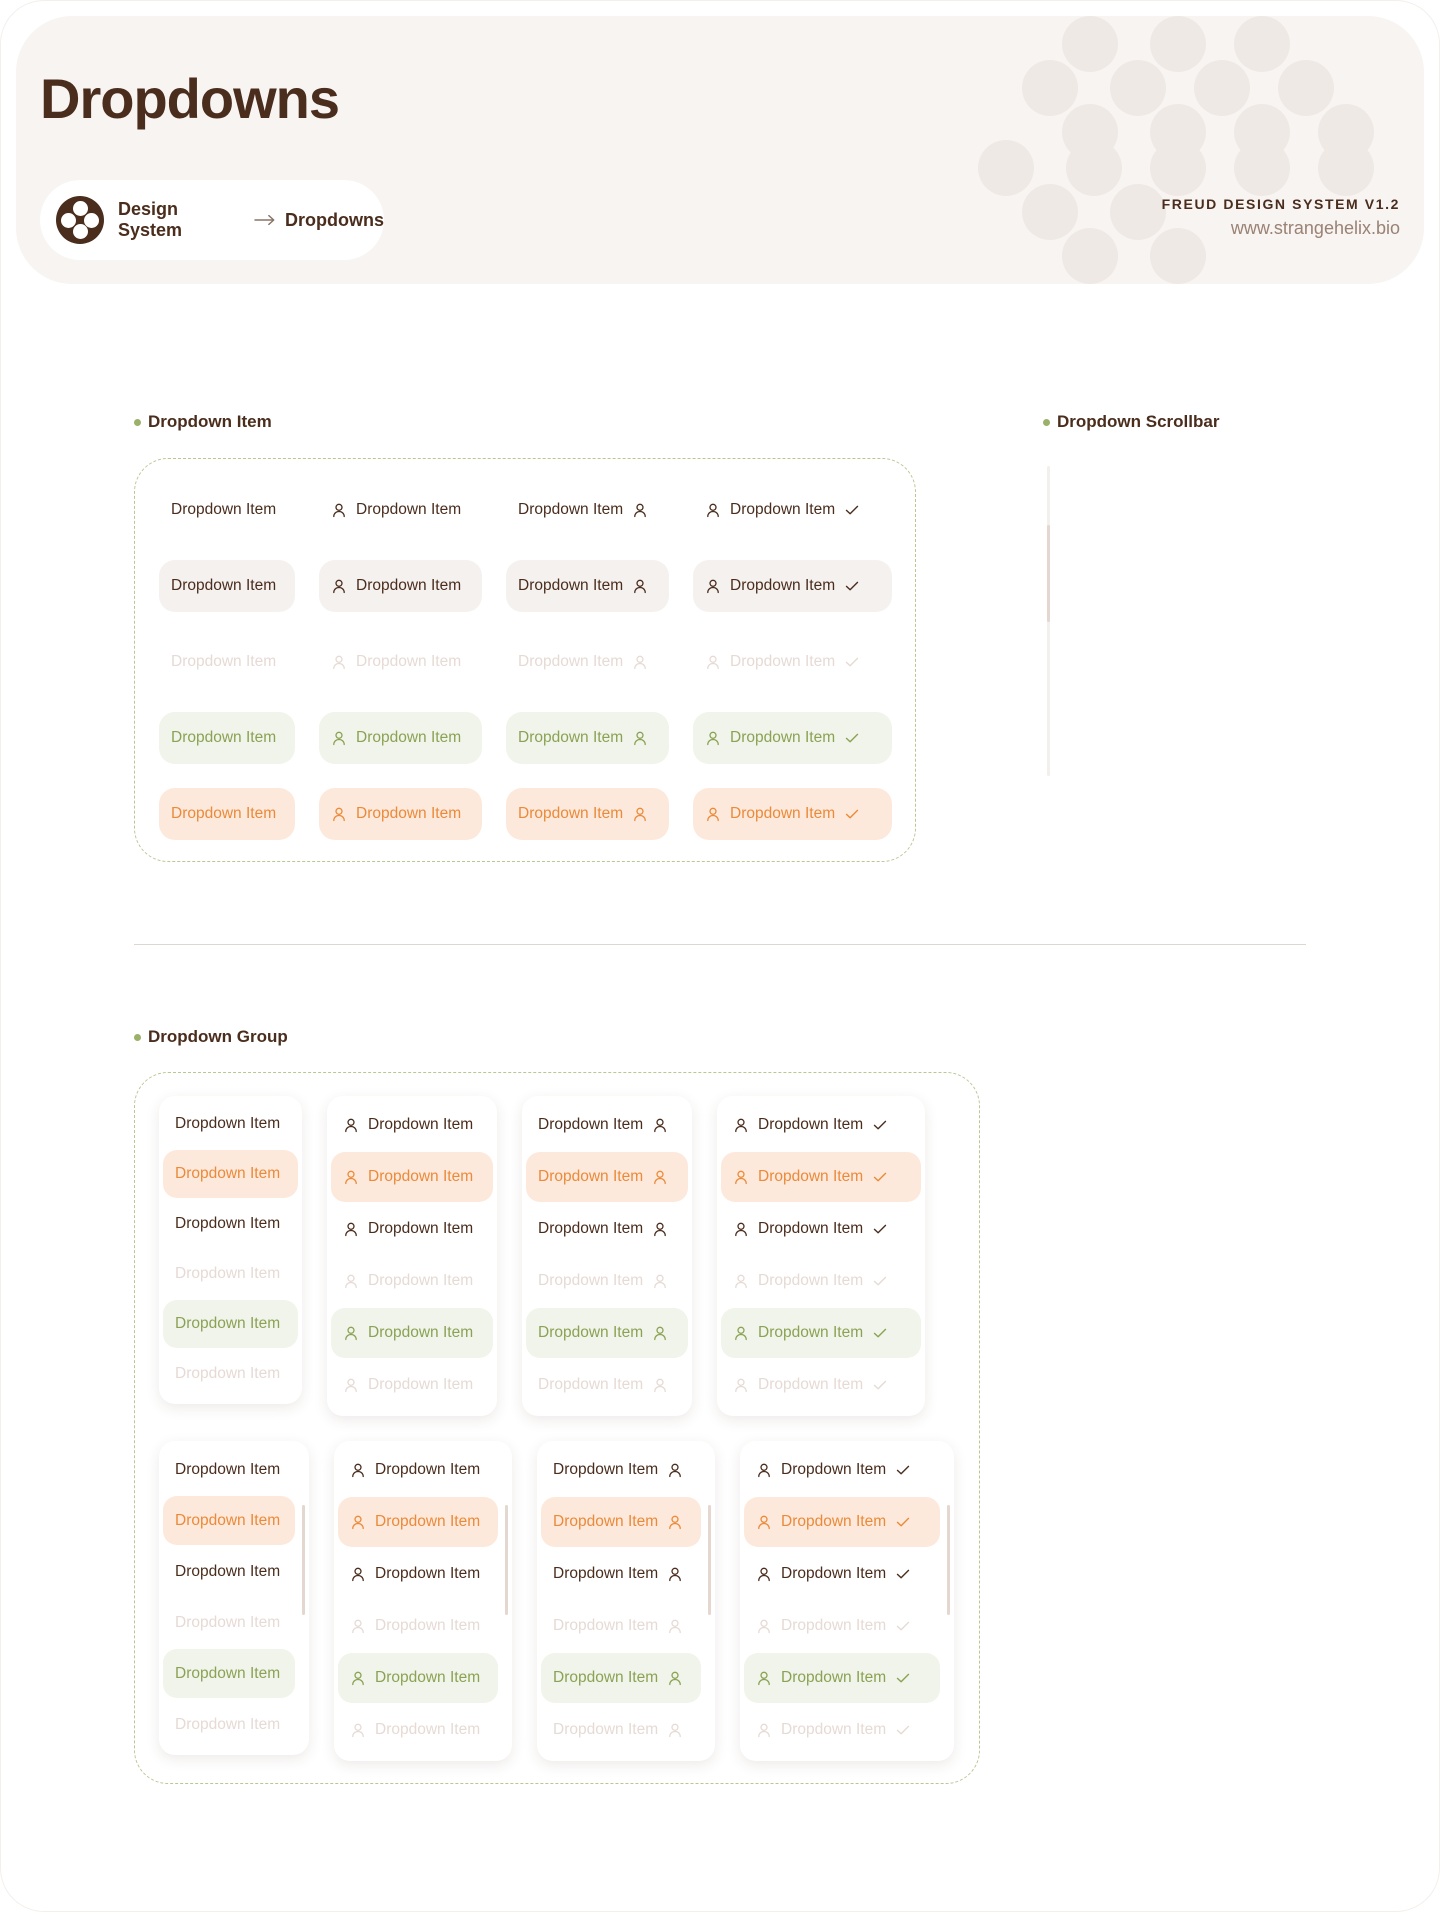 This screenshot has width=1440, height=1912. Describe the element at coordinates (80, 220) in the screenshot. I see `logo-icon` at that location.